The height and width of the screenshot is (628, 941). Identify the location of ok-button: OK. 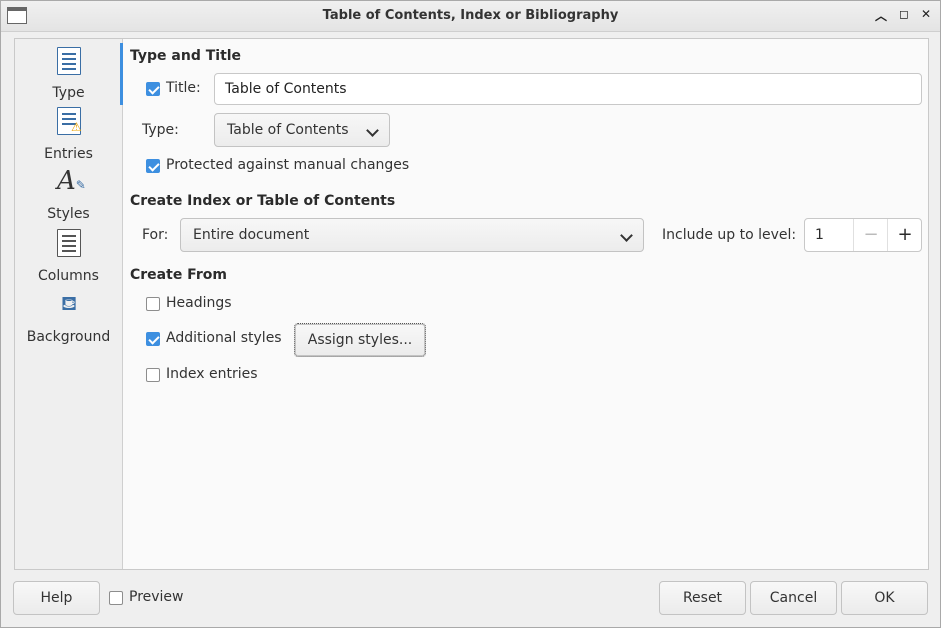
(884, 598).